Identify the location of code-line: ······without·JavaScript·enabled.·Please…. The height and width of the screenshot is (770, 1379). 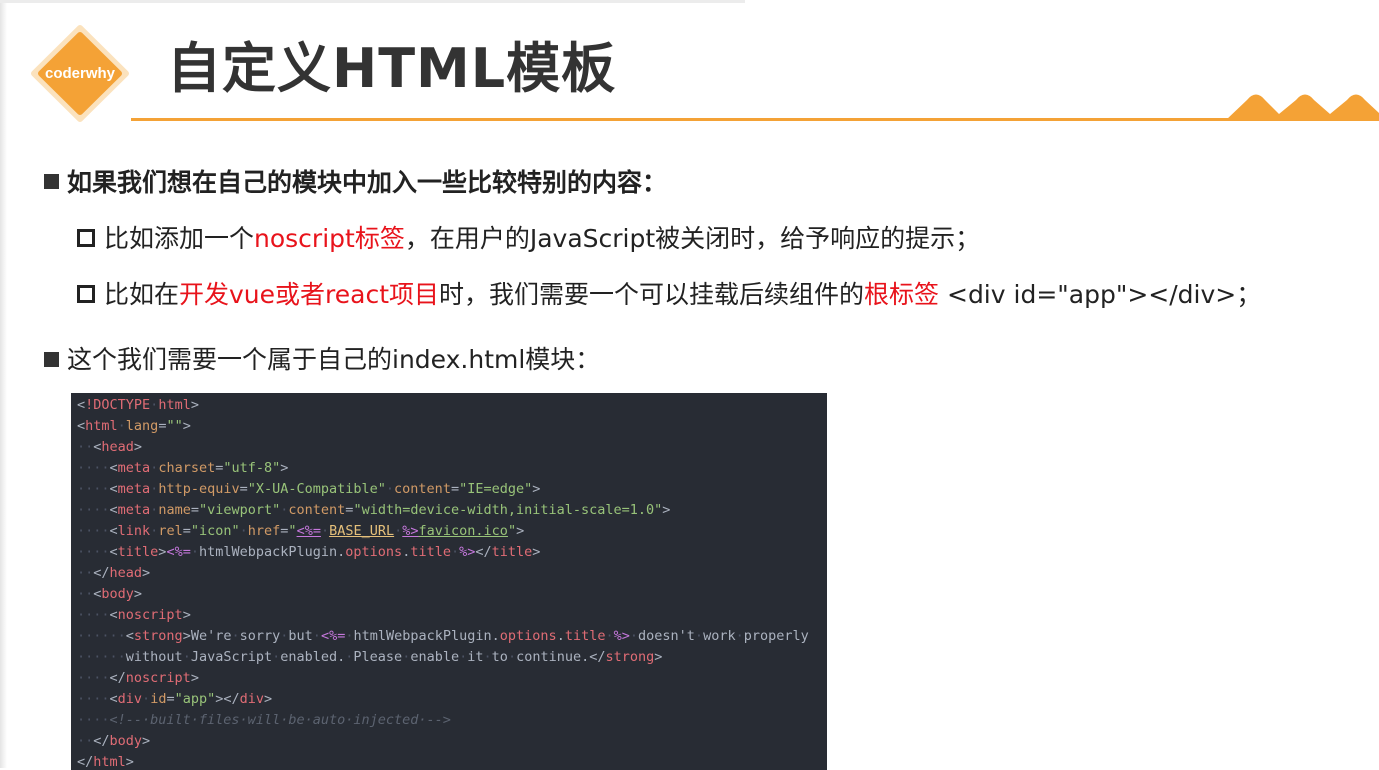
(370, 657).